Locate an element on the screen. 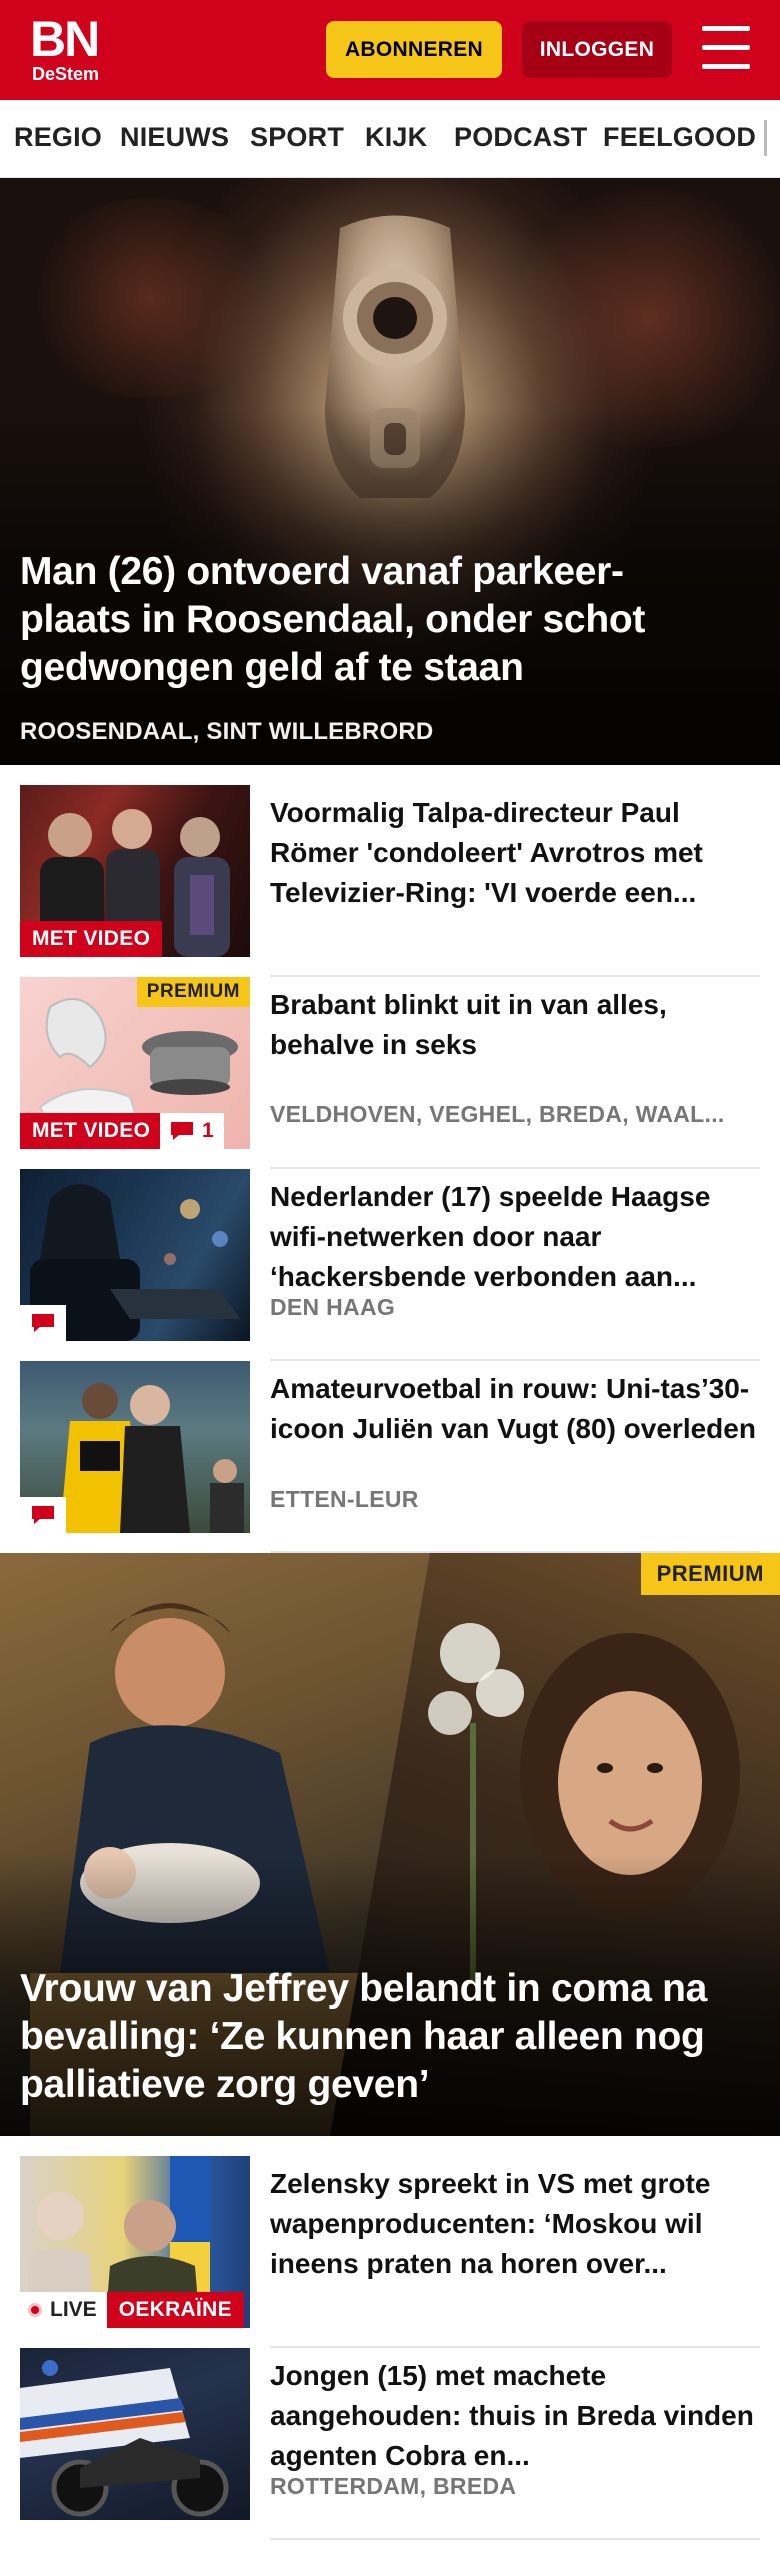  site-header: BN DeStem ABONNEREN INLOGGEN is located at coordinates (390, 50).